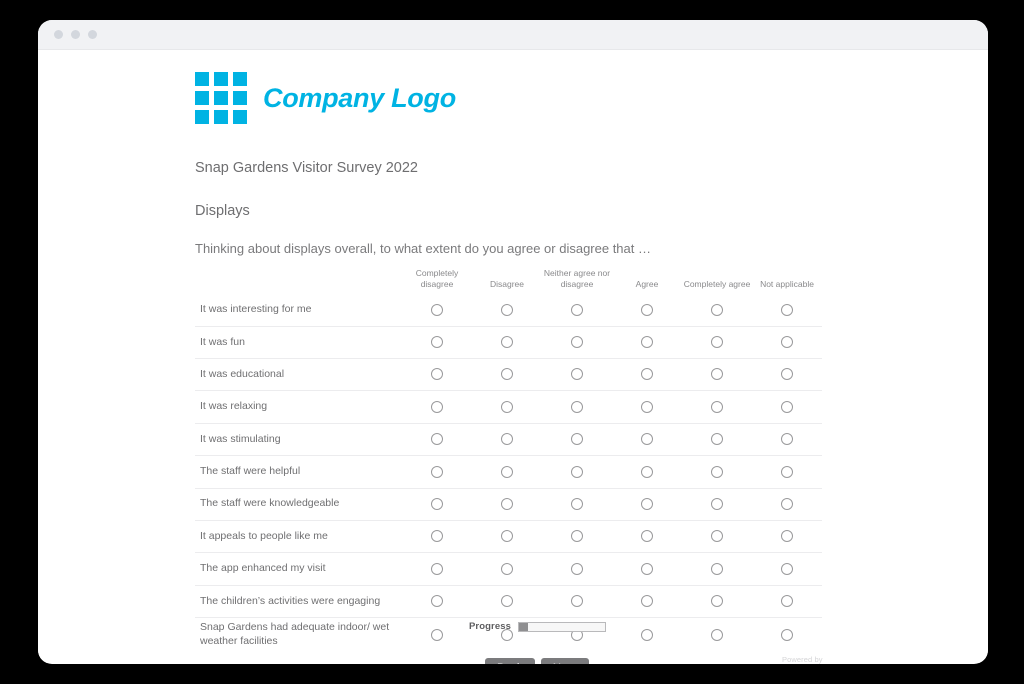 The width and height of the screenshot is (1024, 684). Describe the element at coordinates (564, 661) in the screenshot. I see `next-button: Next` at that location.